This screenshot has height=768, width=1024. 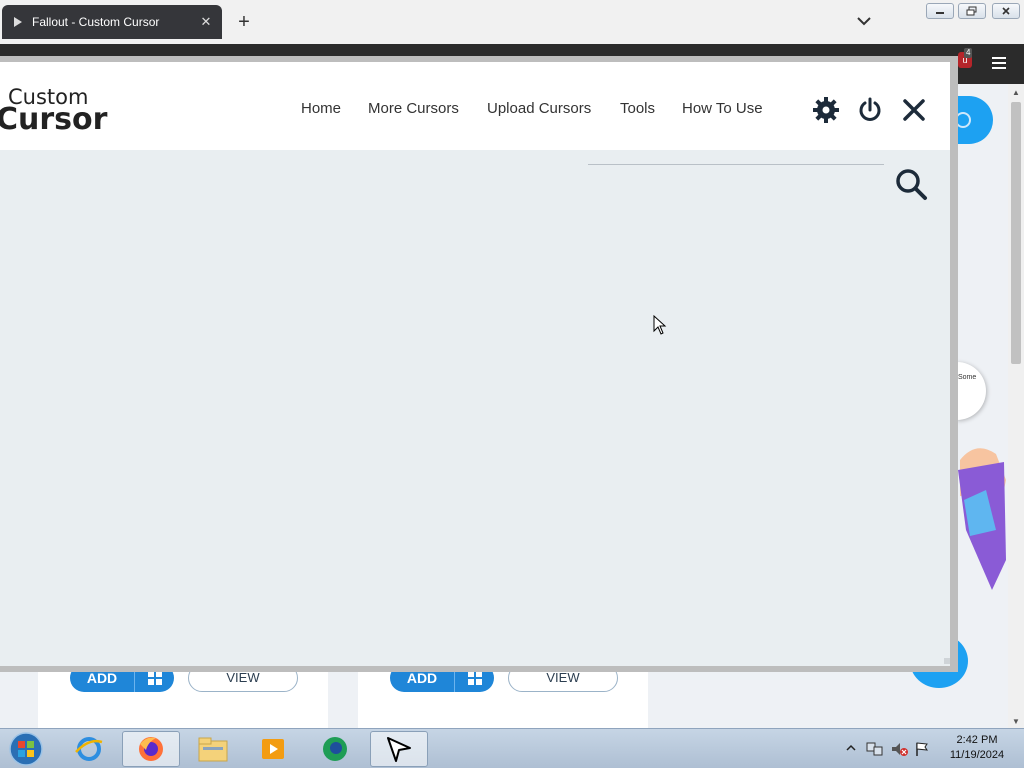 What do you see at coordinates (96, 22) in the screenshot?
I see `tab-title: Fallout - Custom Cursor` at bounding box center [96, 22].